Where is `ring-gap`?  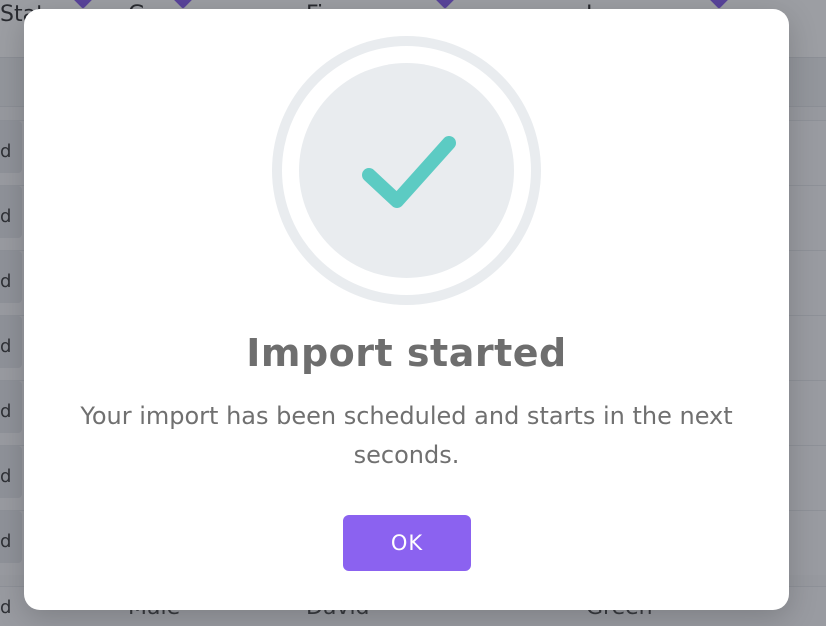
ring-gap is located at coordinates (406, 170).